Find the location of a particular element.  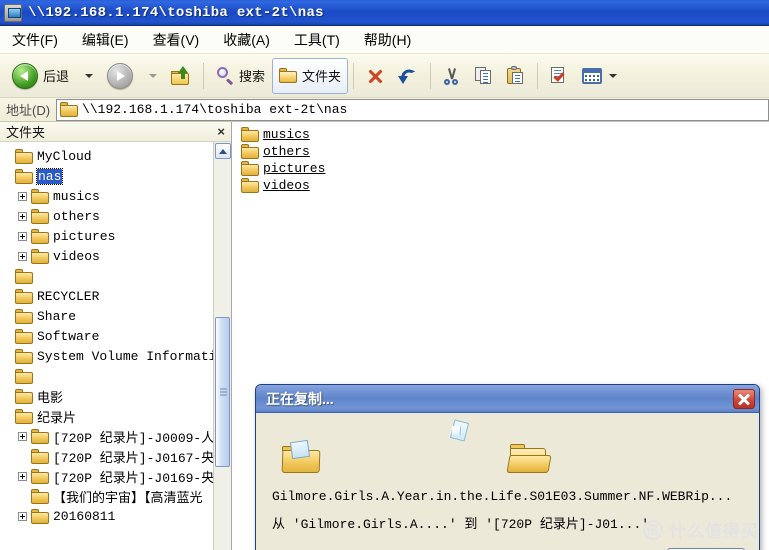

tree-node: 纪录片 is located at coordinates (107, 416).